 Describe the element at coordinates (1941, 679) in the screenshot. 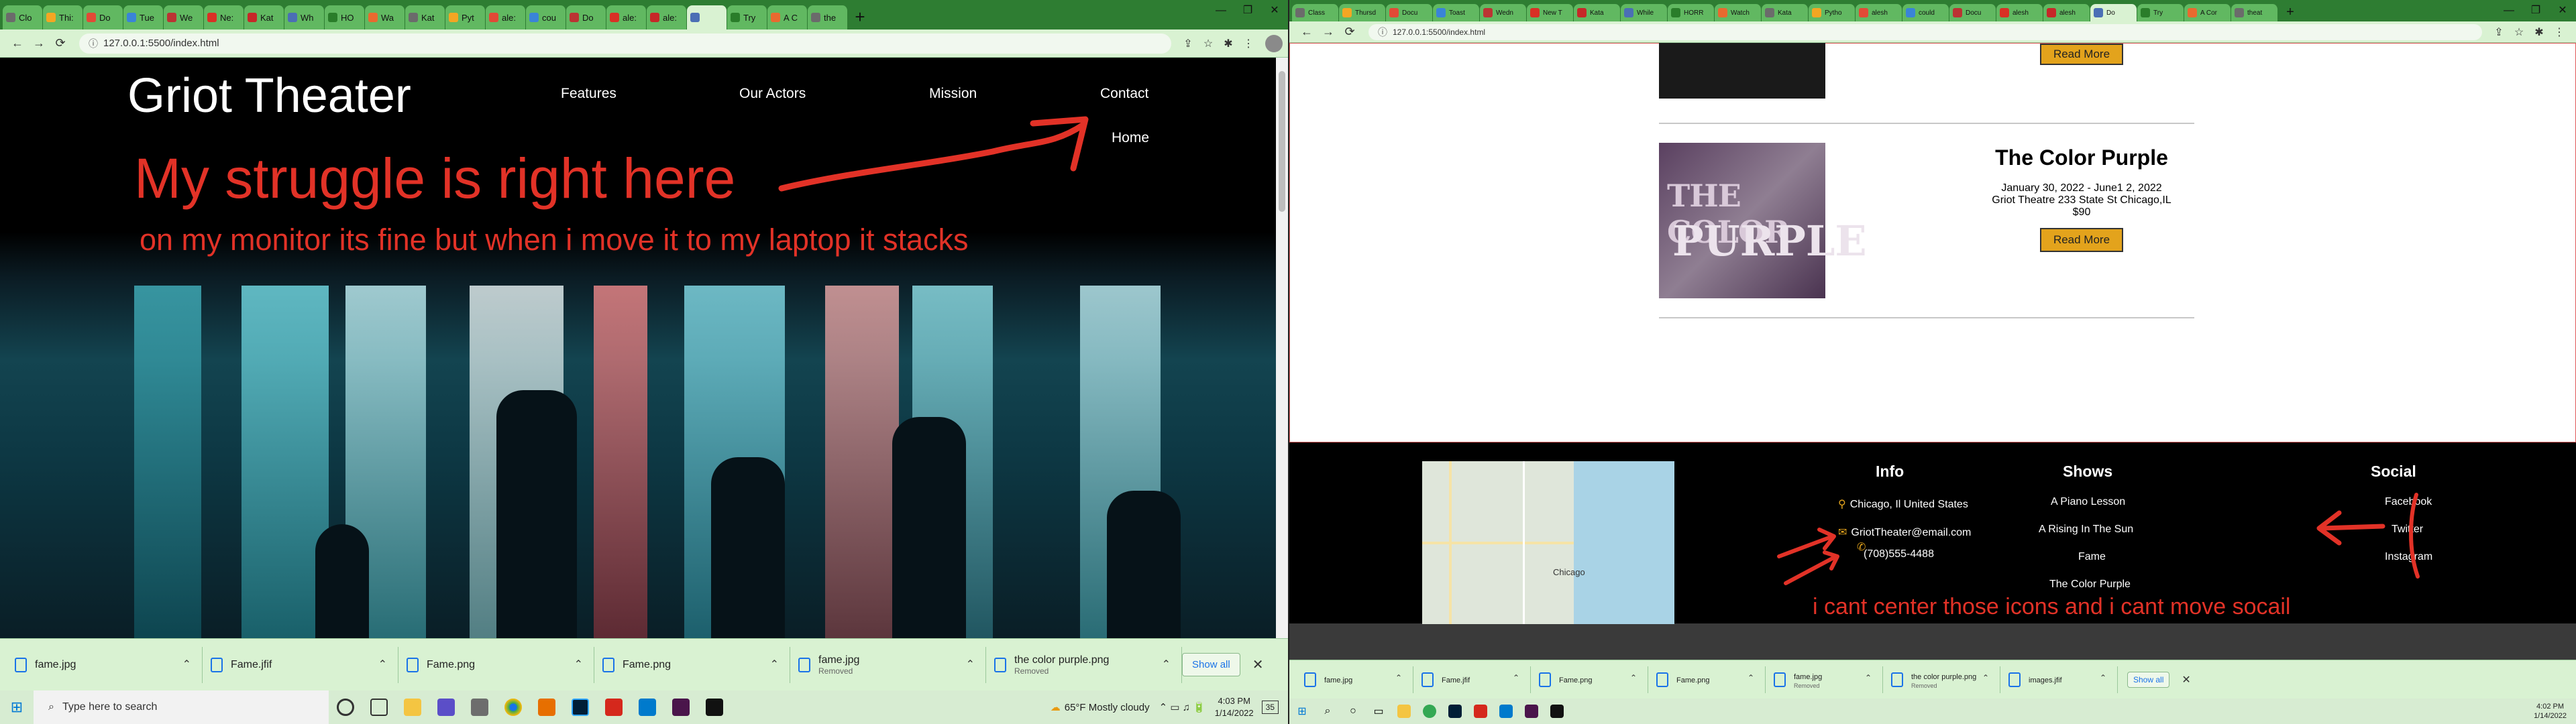

I see `download-item: the color purple.png Removed ⌃` at that location.